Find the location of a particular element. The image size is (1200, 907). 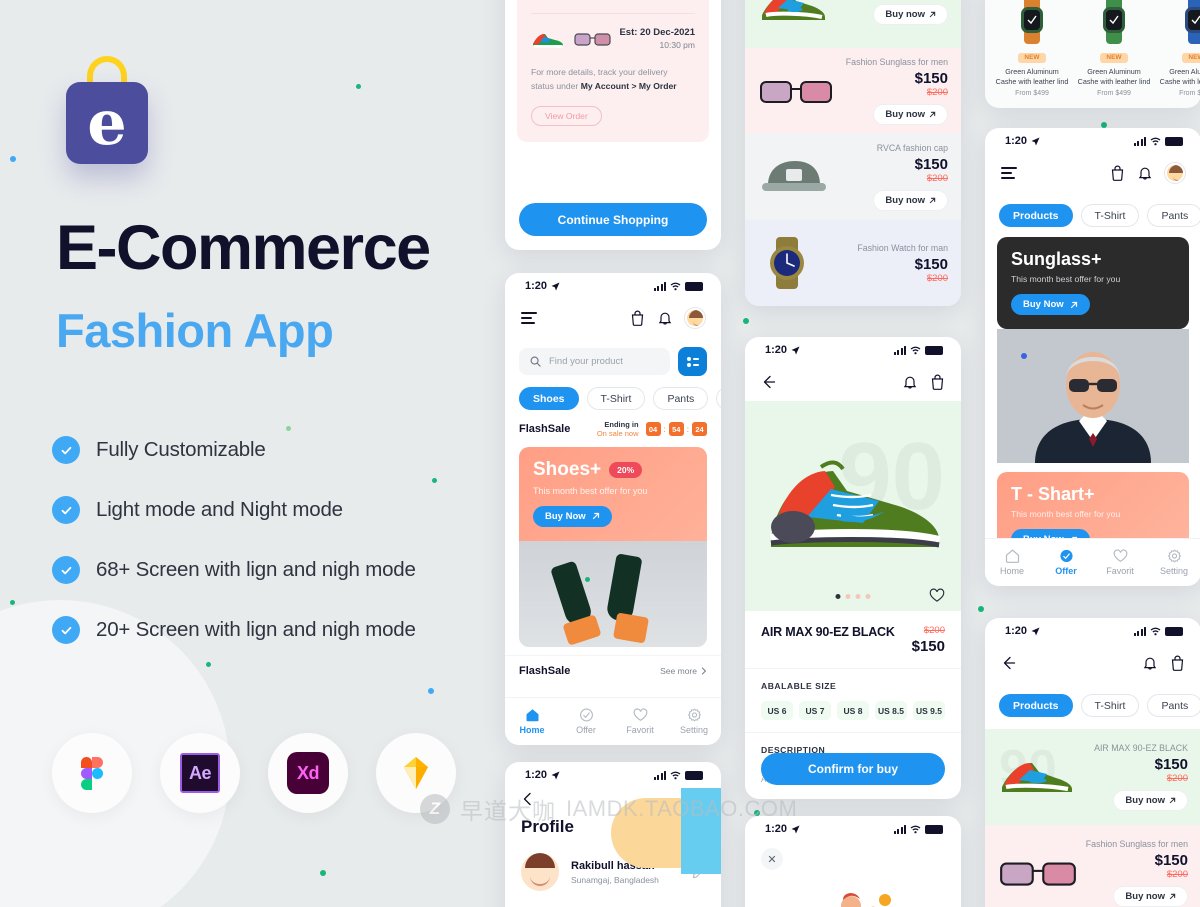

chip-cap: Cap is located at coordinates (718, 398).